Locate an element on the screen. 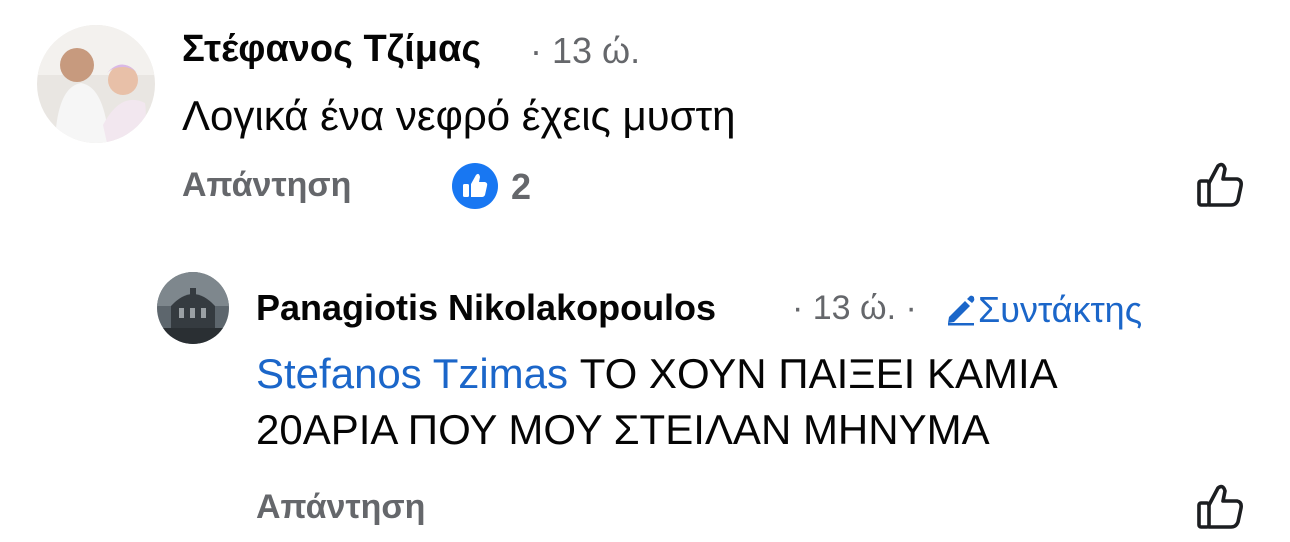 Image resolution: width=1290 pixels, height=542 pixels. reply-text: Stefanos Tzimas ΤΟ ΧΟΥΝ ΠΑΙΞΕΙ ΚΑΜΙΑ is located at coordinates (657, 374).